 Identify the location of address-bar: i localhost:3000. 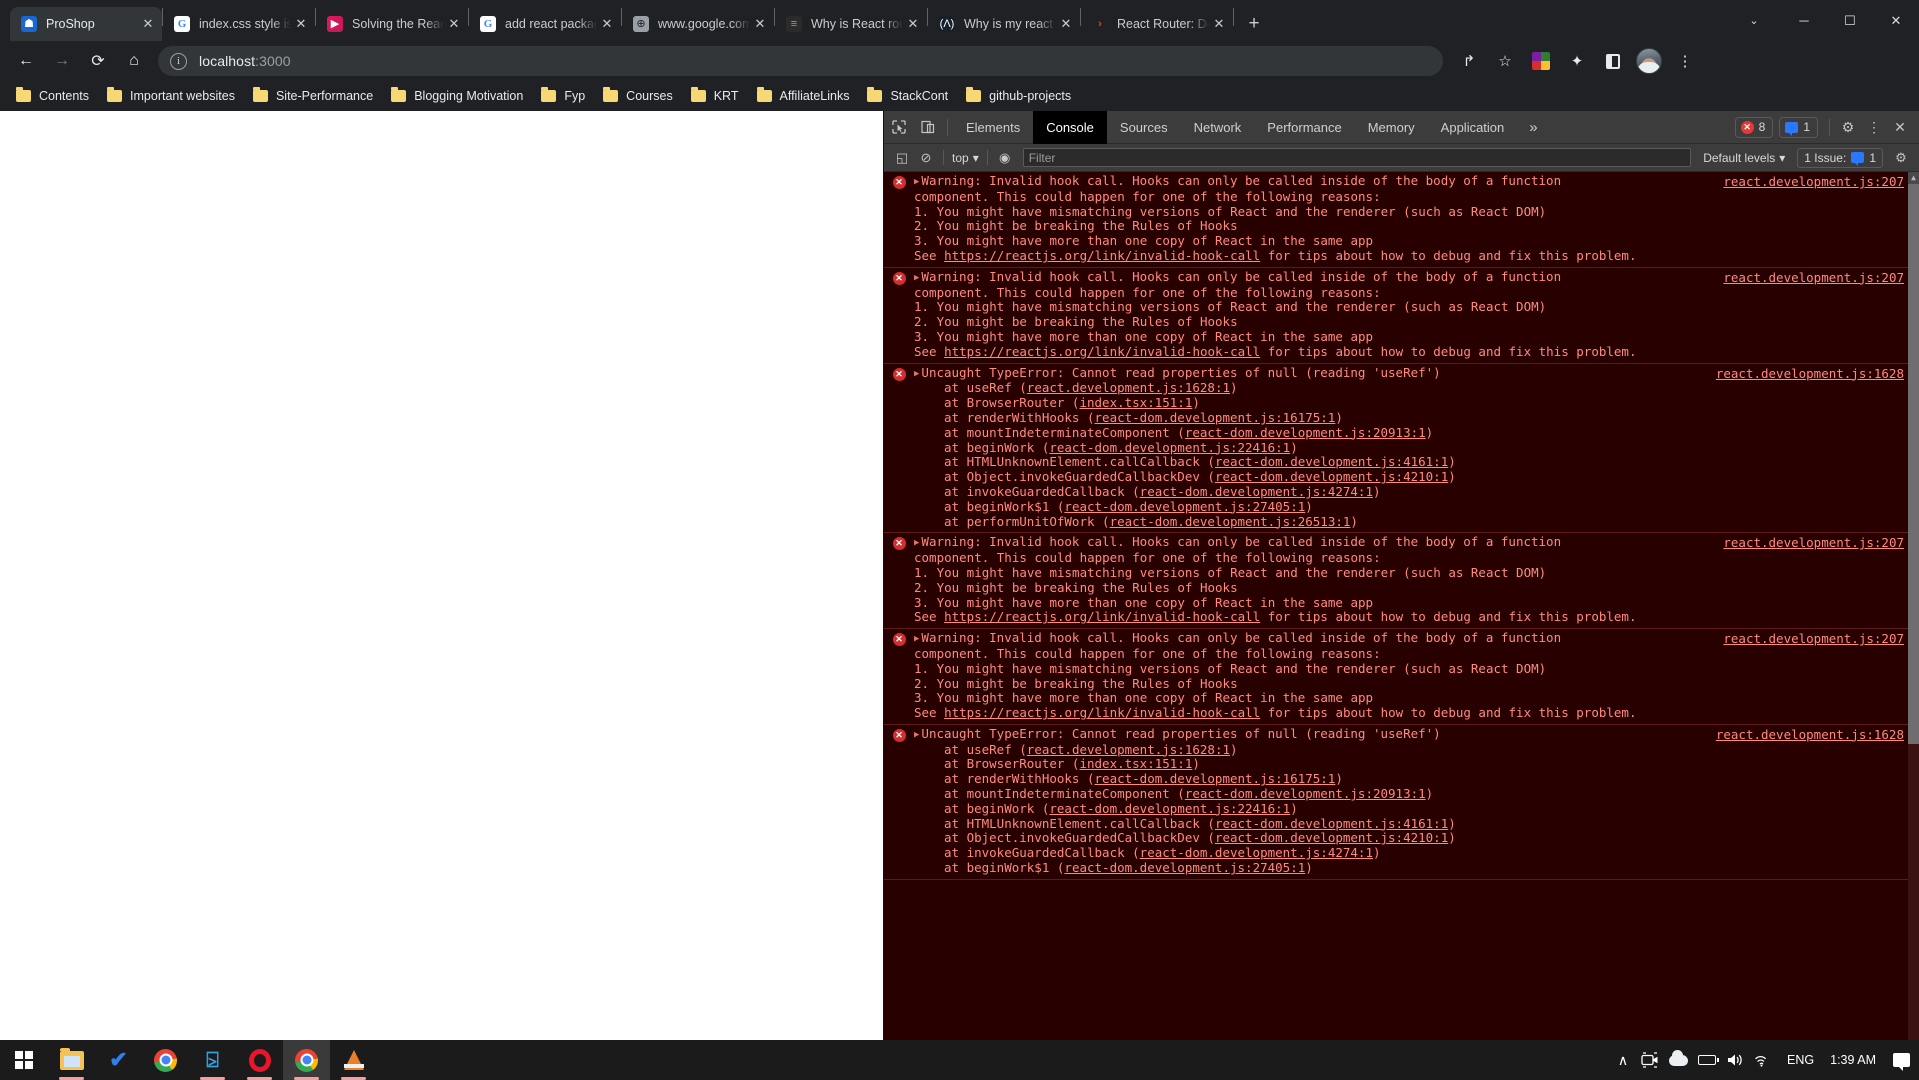
(800, 61).